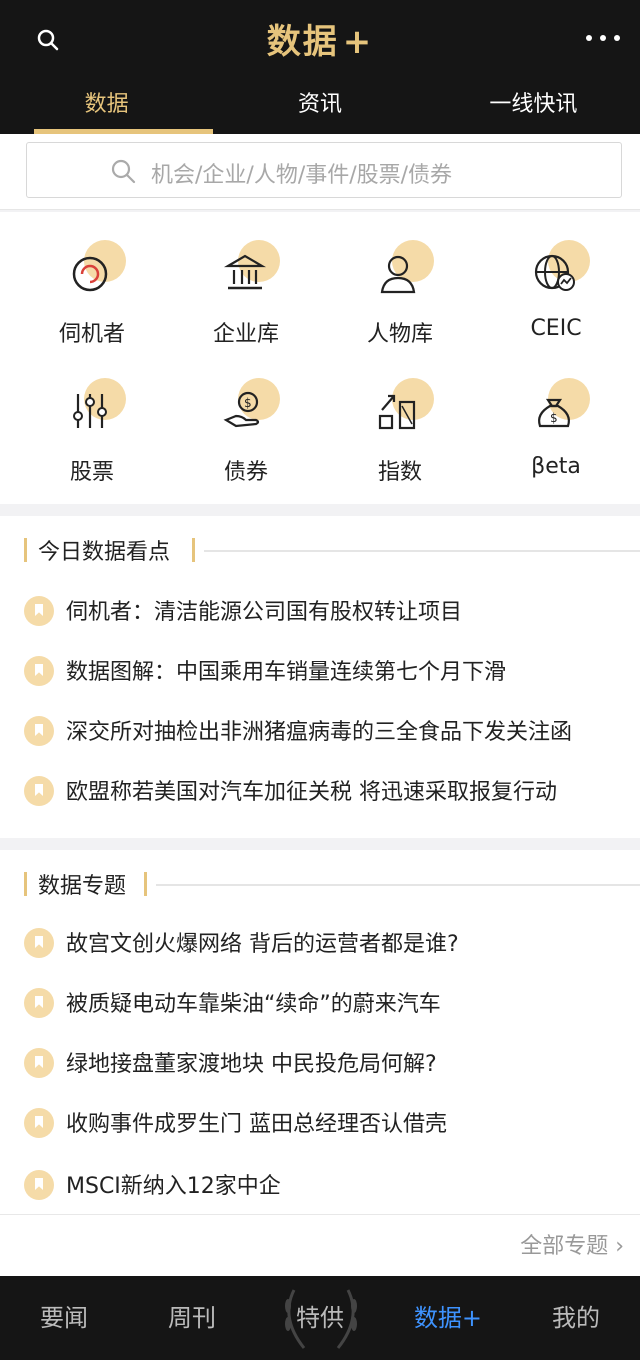 The image size is (640, 1360). Describe the element at coordinates (173, 1186) in the screenshot. I see `list-item-text: MSCI新纳入12家中企` at that location.